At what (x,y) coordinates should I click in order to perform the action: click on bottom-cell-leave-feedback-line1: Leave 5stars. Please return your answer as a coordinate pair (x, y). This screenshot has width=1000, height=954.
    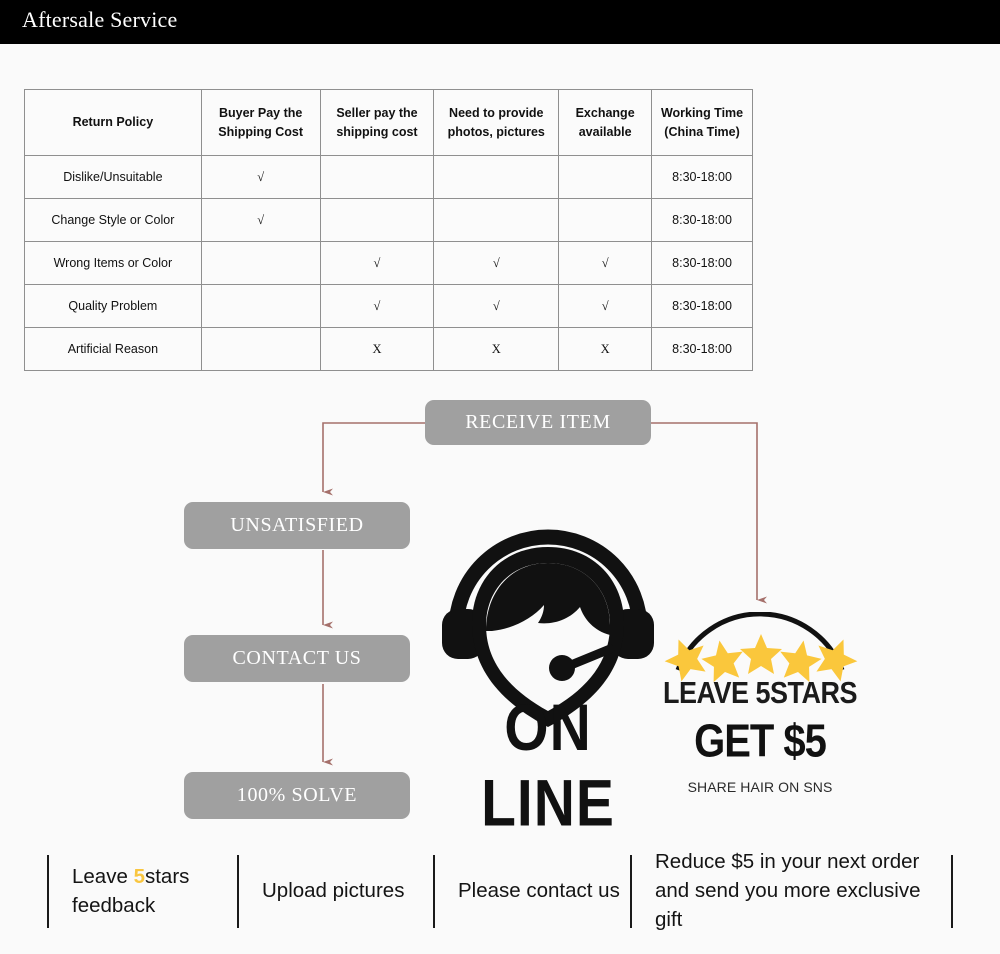
    Looking at the image, I should click on (154, 877).